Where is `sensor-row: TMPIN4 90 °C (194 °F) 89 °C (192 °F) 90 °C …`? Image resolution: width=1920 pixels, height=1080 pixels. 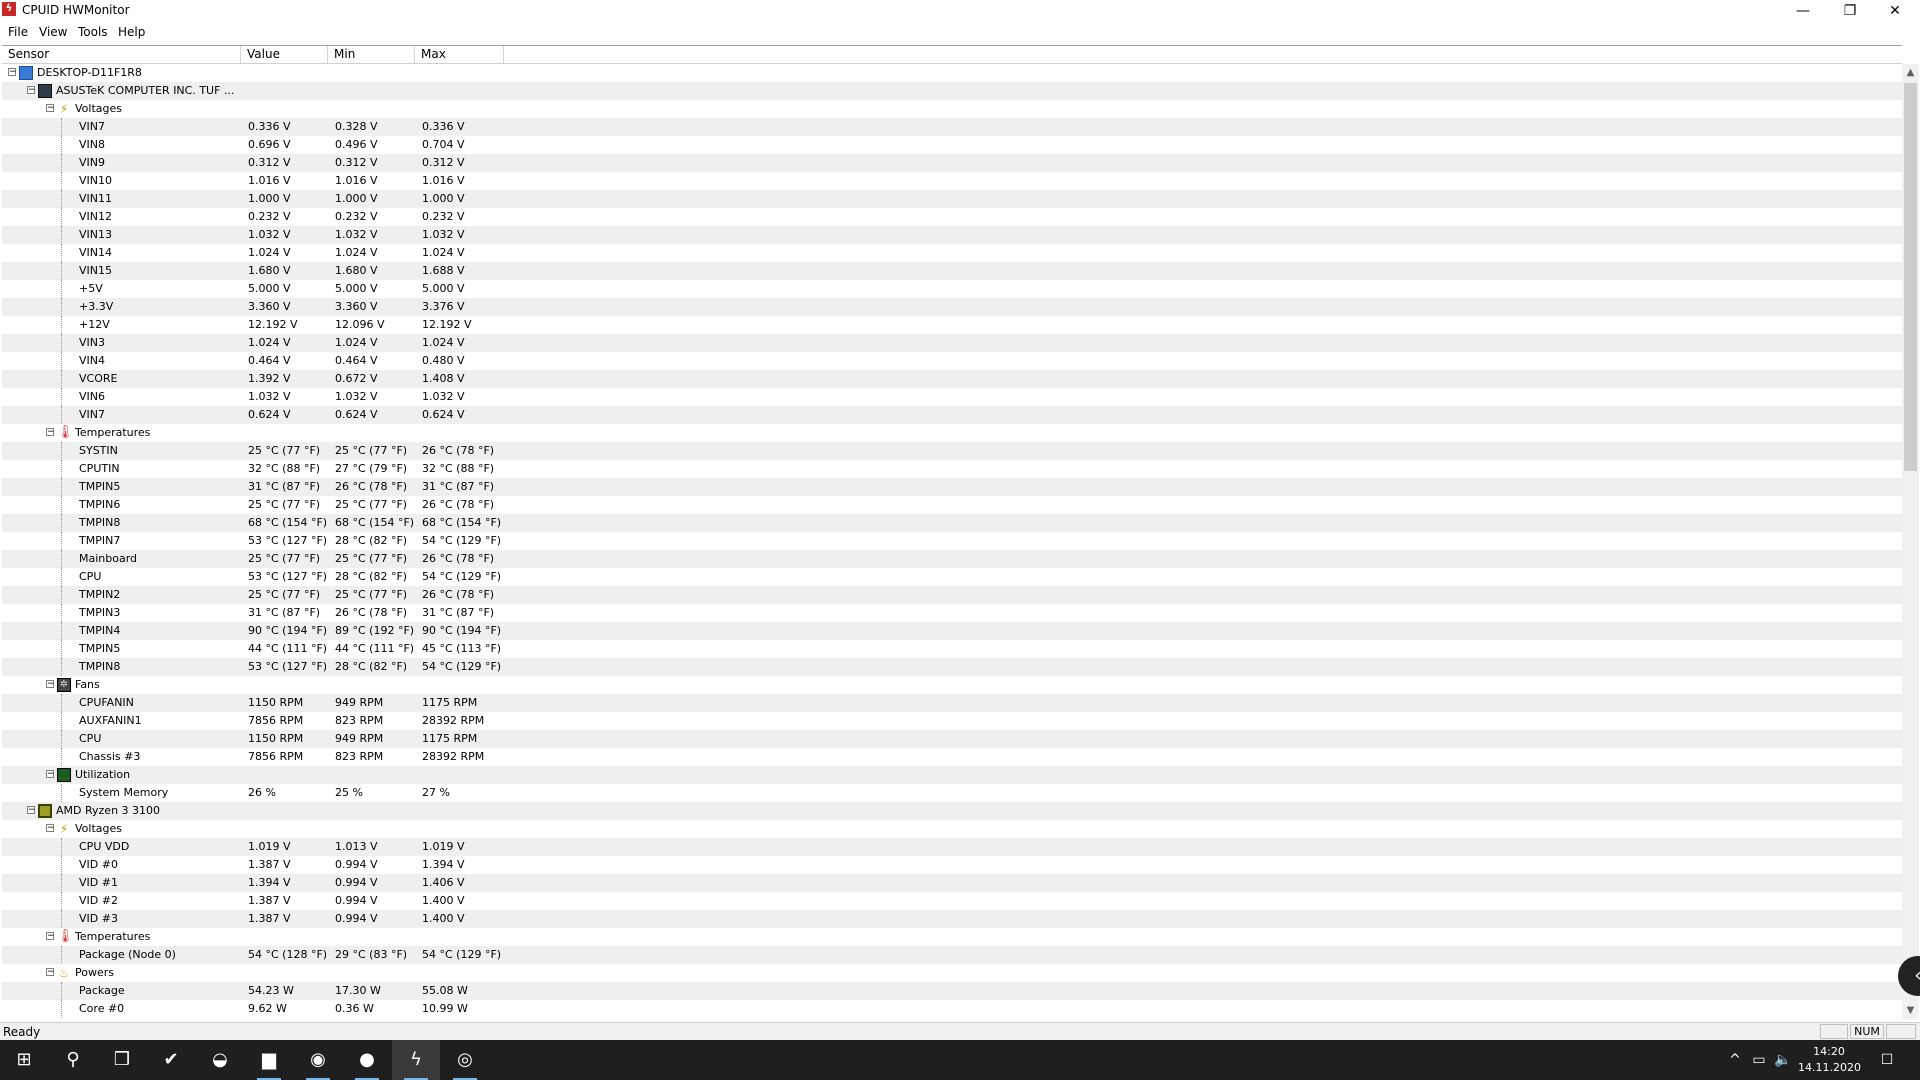
sensor-row: TMPIN4 90 °C (194 °F) 89 °C (192 °F) 90 °C … is located at coordinates (952, 631).